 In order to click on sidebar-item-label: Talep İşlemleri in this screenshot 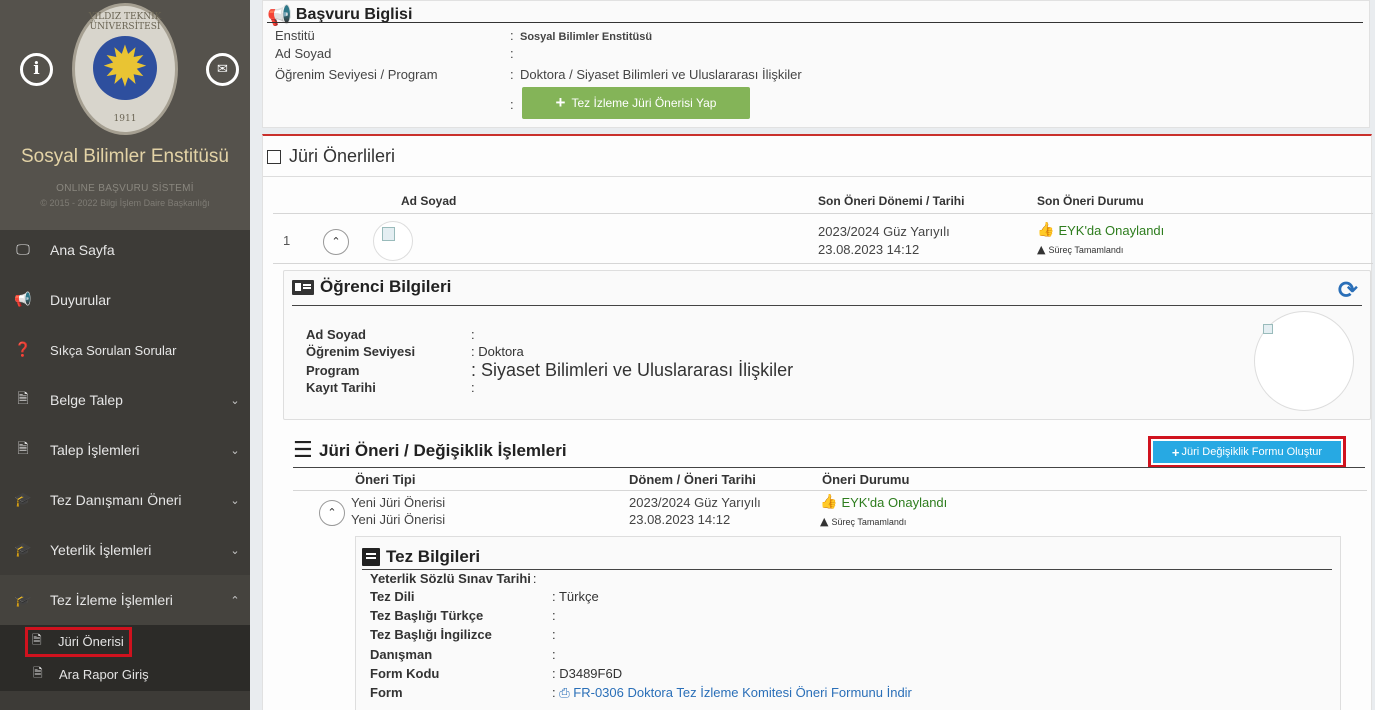, I will do `click(95, 450)`.